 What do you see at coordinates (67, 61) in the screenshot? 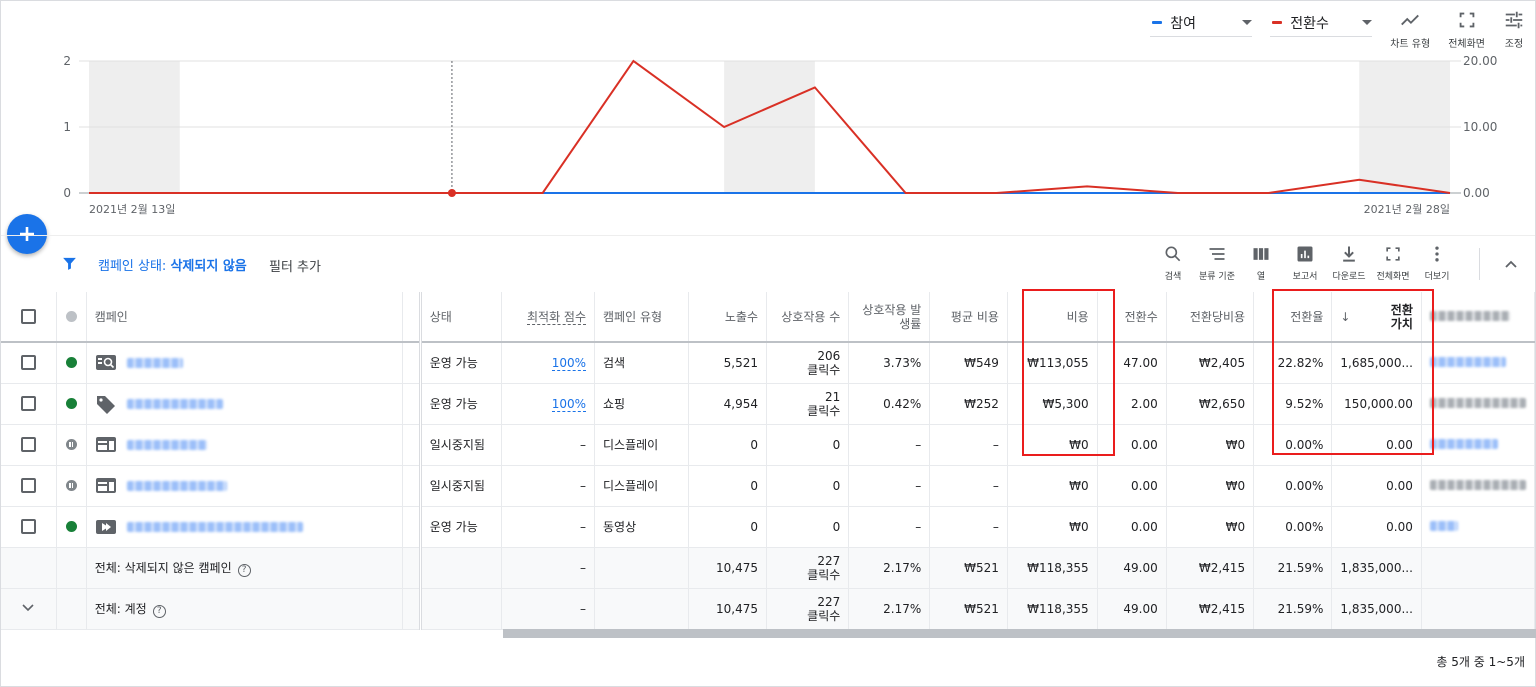
I see `left-axis-tick: 2` at bounding box center [67, 61].